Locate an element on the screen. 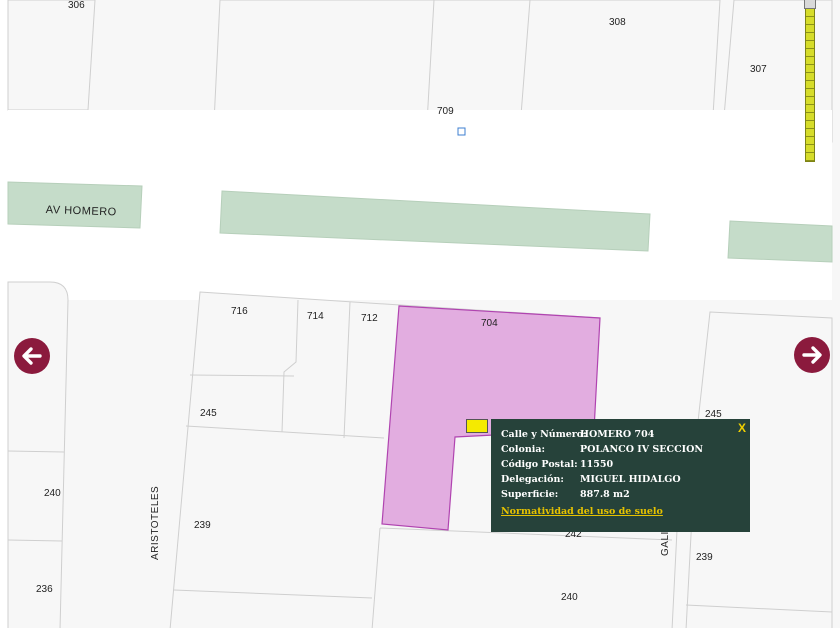 This screenshot has height=630, width=840. pan-left-button is located at coordinates (32, 356).